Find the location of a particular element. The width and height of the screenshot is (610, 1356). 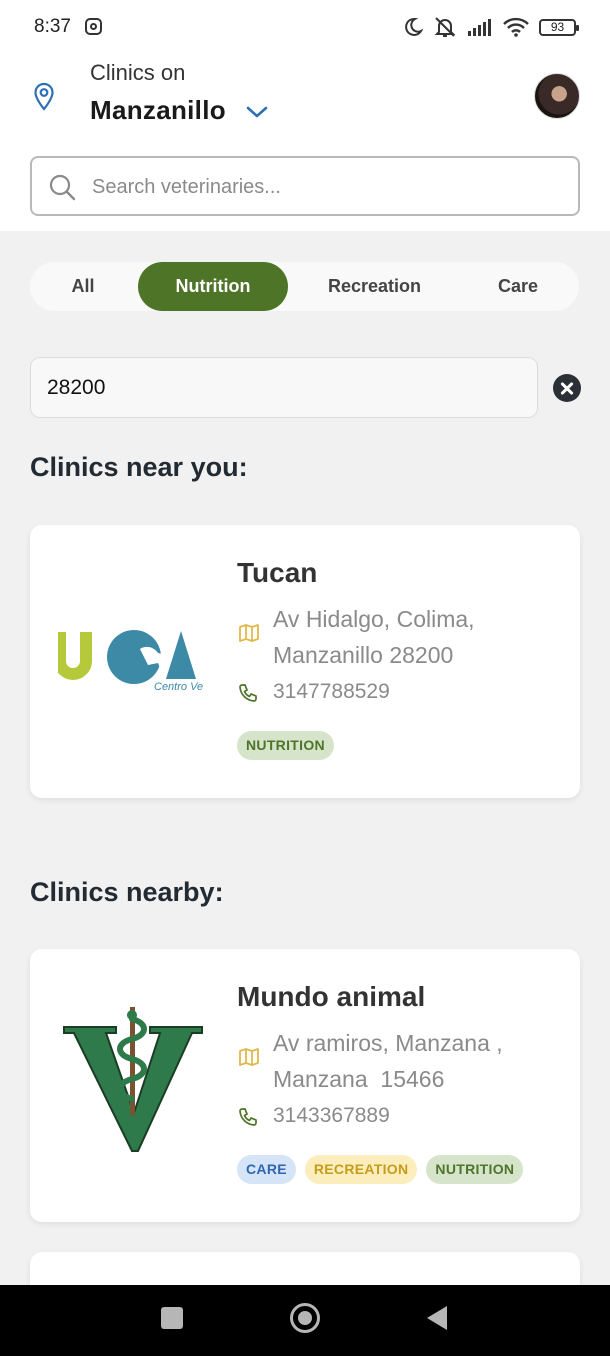

system-nav-bar is located at coordinates (305, 1320).